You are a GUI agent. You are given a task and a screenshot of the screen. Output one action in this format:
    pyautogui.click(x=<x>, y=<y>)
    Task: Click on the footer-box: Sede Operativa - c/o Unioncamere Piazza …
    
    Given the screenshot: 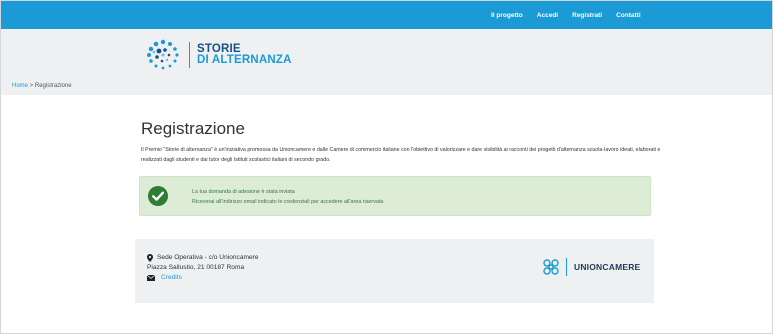 What is the action you would take?
    pyautogui.click(x=394, y=271)
    